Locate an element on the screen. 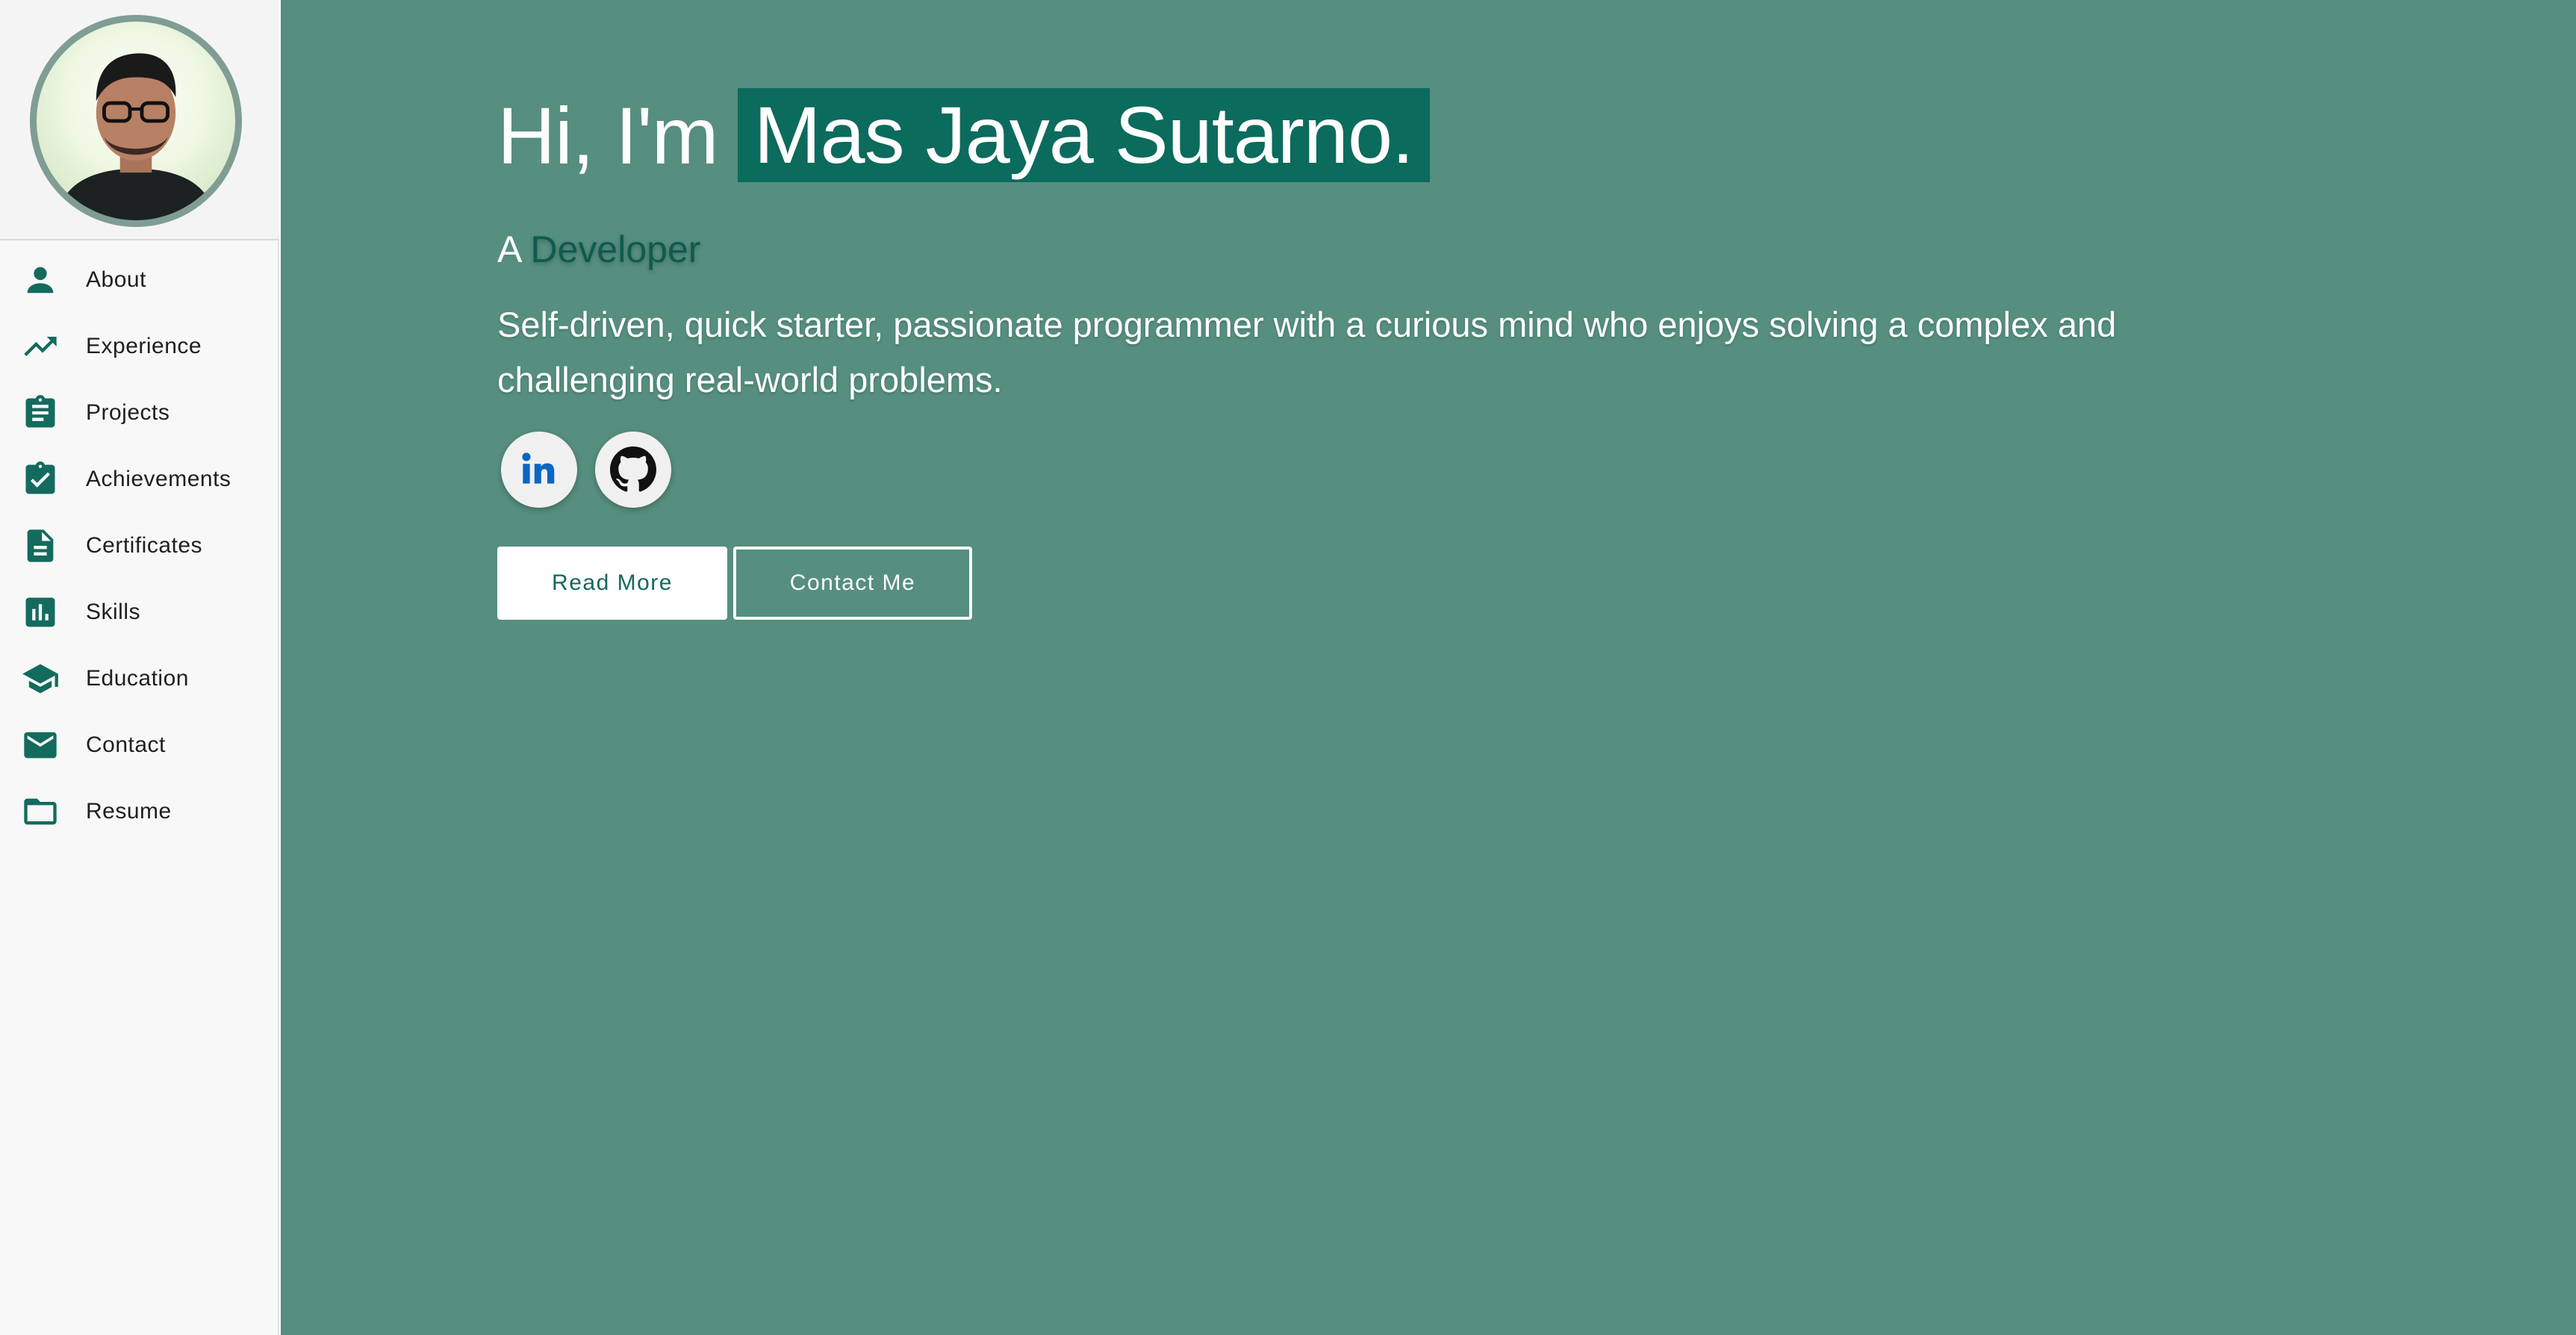  graduation-cap-icon is located at coordinates (40, 679).